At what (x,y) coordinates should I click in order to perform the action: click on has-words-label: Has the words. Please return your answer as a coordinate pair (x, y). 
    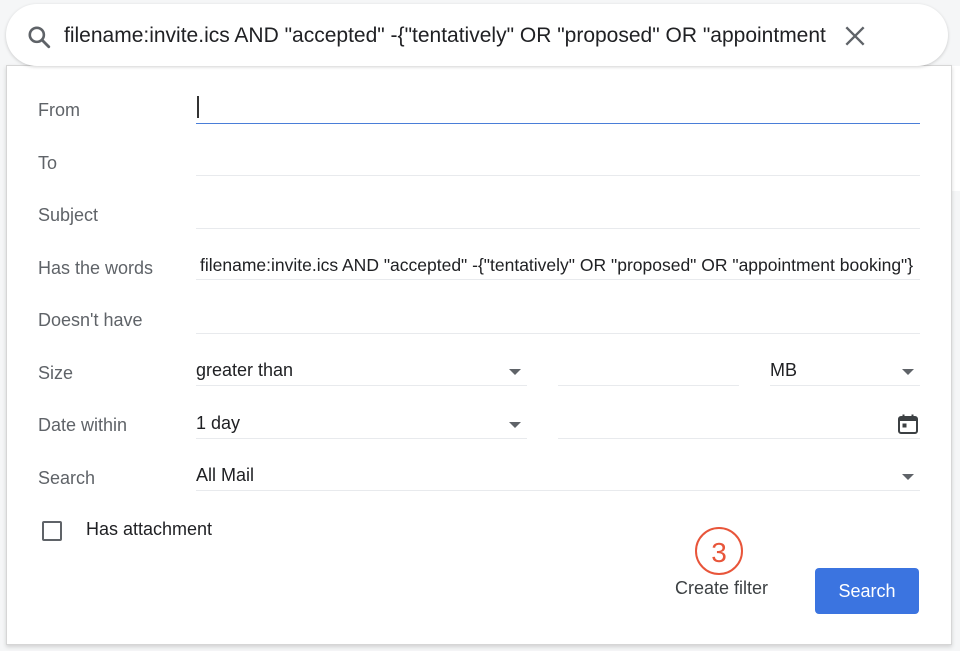
    Looking at the image, I should click on (96, 268).